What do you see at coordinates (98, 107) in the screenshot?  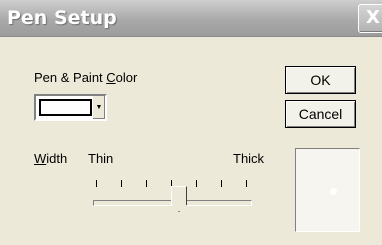 I see `chevron-down-icon: ▼` at bounding box center [98, 107].